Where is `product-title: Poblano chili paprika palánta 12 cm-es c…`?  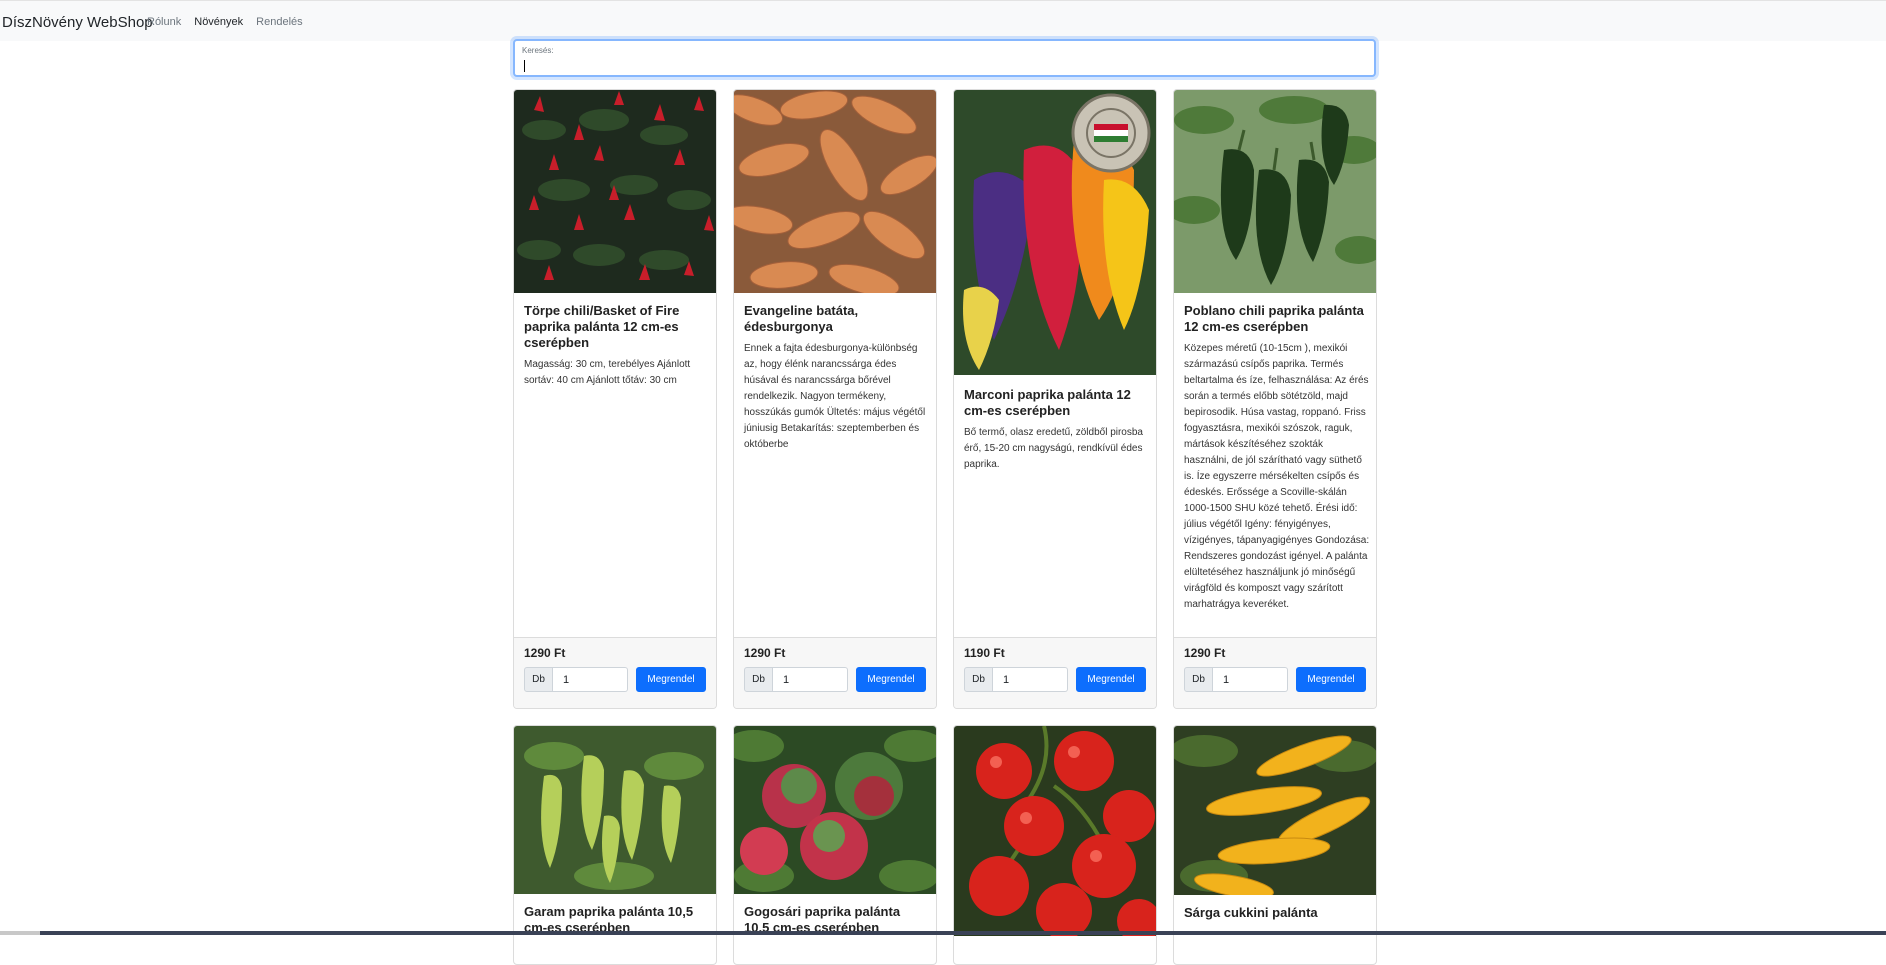
product-title: Poblano chili paprika palánta 12 cm-es c… is located at coordinates (1274, 318).